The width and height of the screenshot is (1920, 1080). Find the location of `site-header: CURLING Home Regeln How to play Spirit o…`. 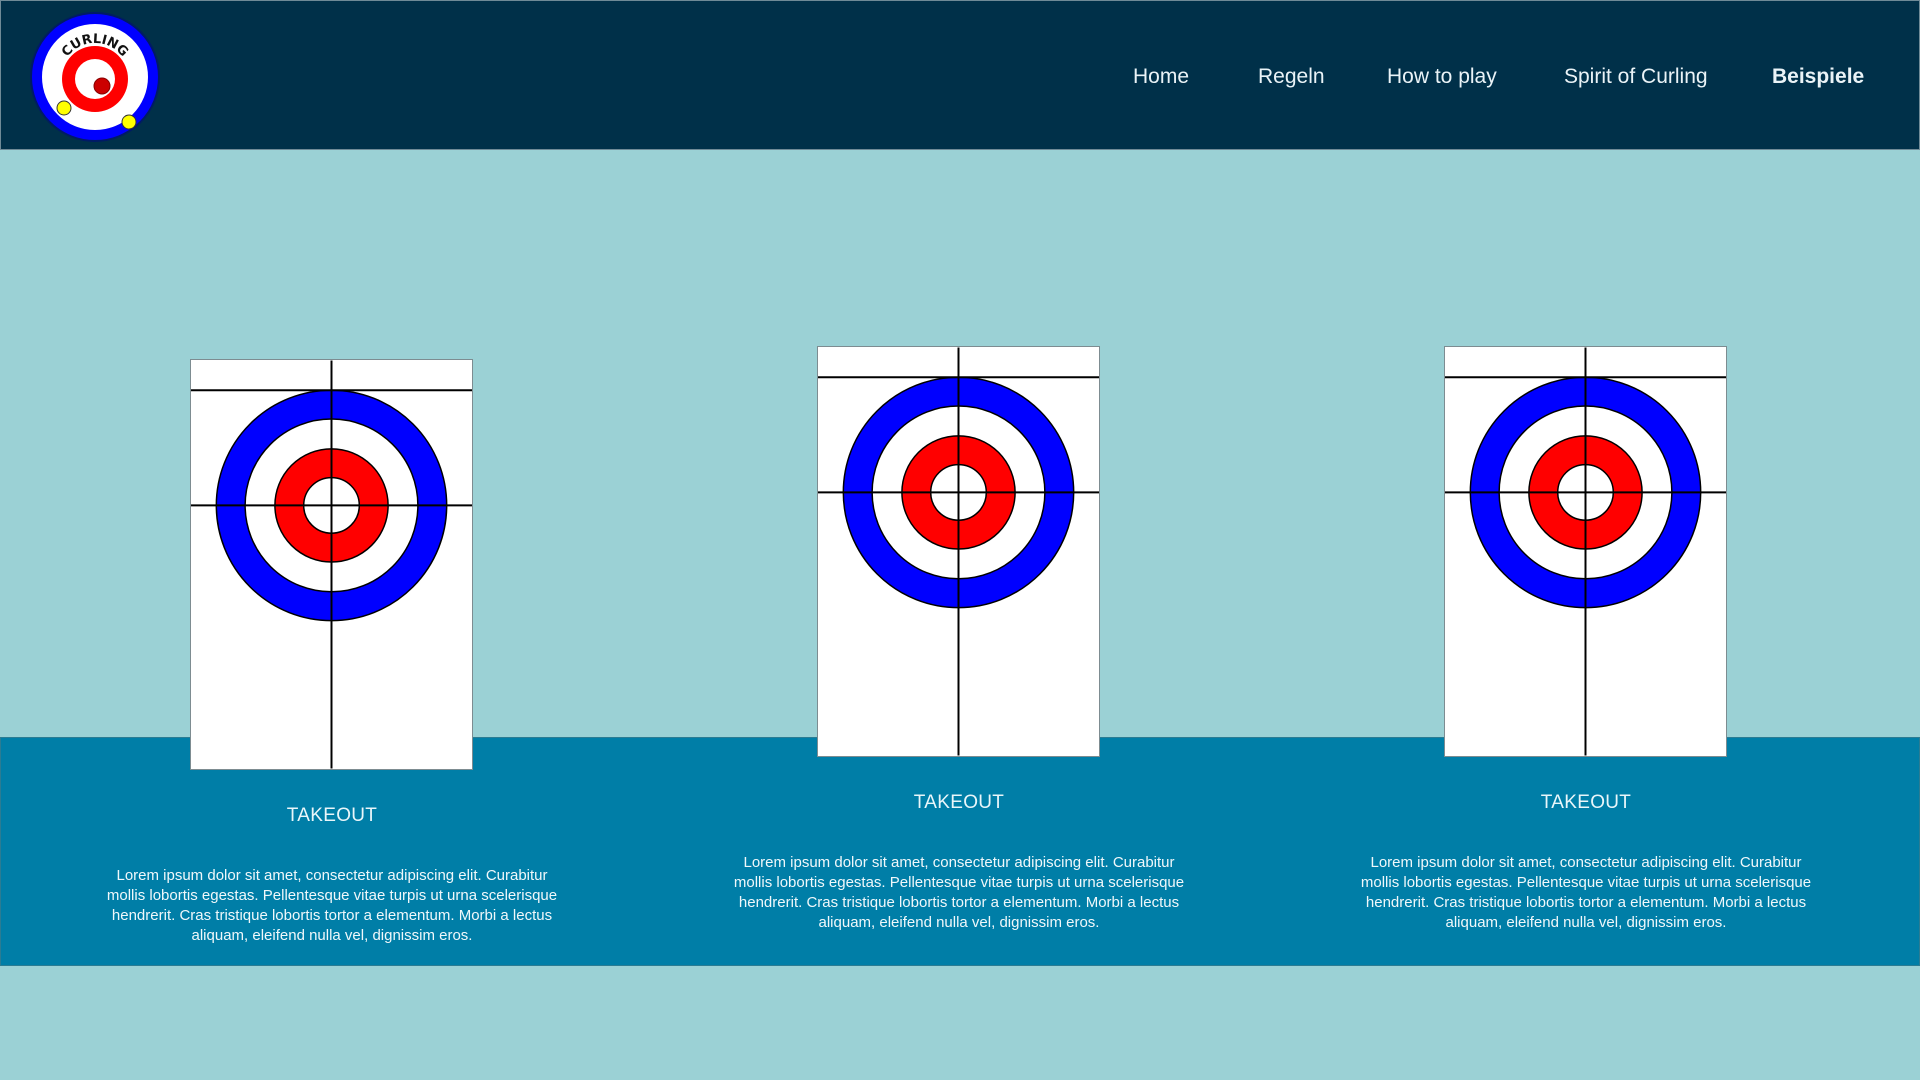

site-header: CURLING Home Regeln How to play Spirit o… is located at coordinates (960, 75).